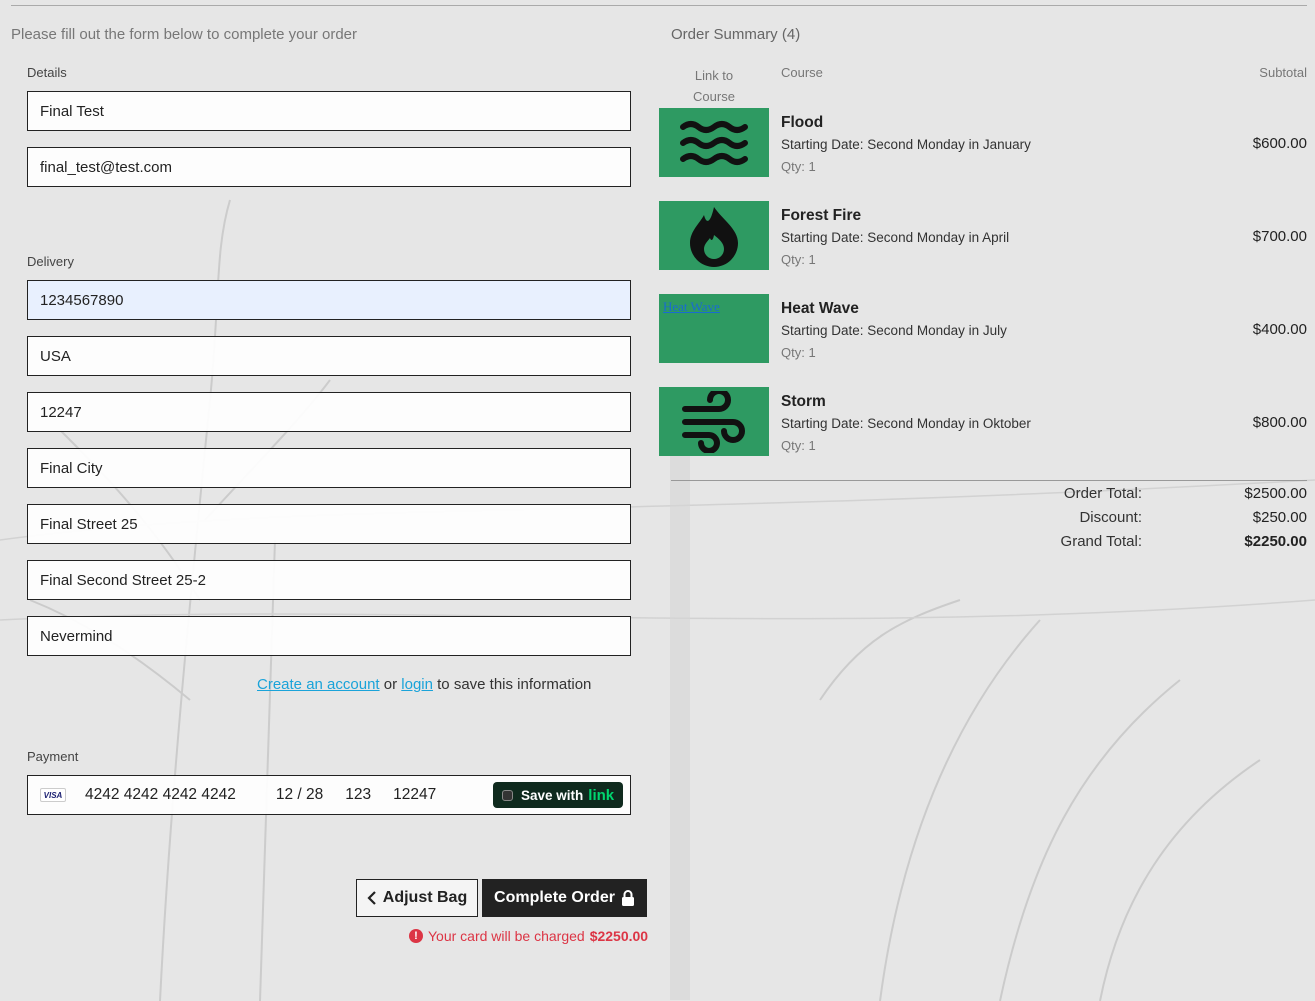 The height and width of the screenshot is (1001, 1315). I want to click on course-start-date: Starting Date: Second Monday in January, so click(906, 144).